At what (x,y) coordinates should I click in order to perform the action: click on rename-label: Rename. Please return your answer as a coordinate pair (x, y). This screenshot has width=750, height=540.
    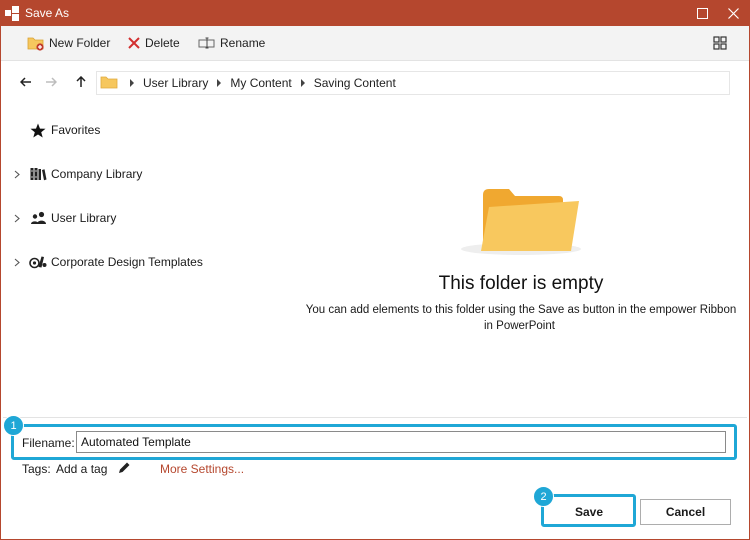
    Looking at the image, I should click on (243, 43).